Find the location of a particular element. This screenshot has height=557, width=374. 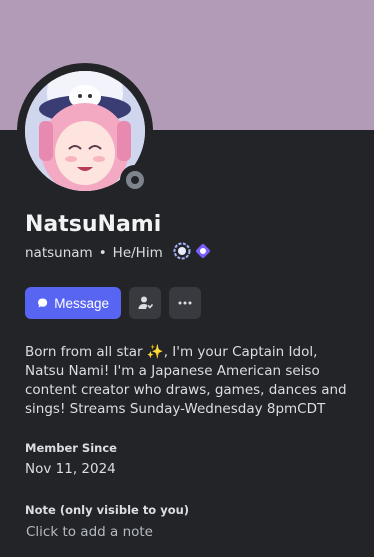

more-icon is located at coordinates (185, 303).